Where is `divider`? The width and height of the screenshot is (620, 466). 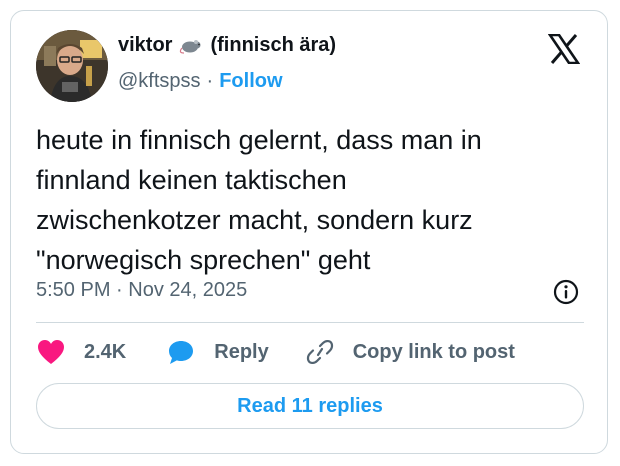
divider is located at coordinates (310, 322).